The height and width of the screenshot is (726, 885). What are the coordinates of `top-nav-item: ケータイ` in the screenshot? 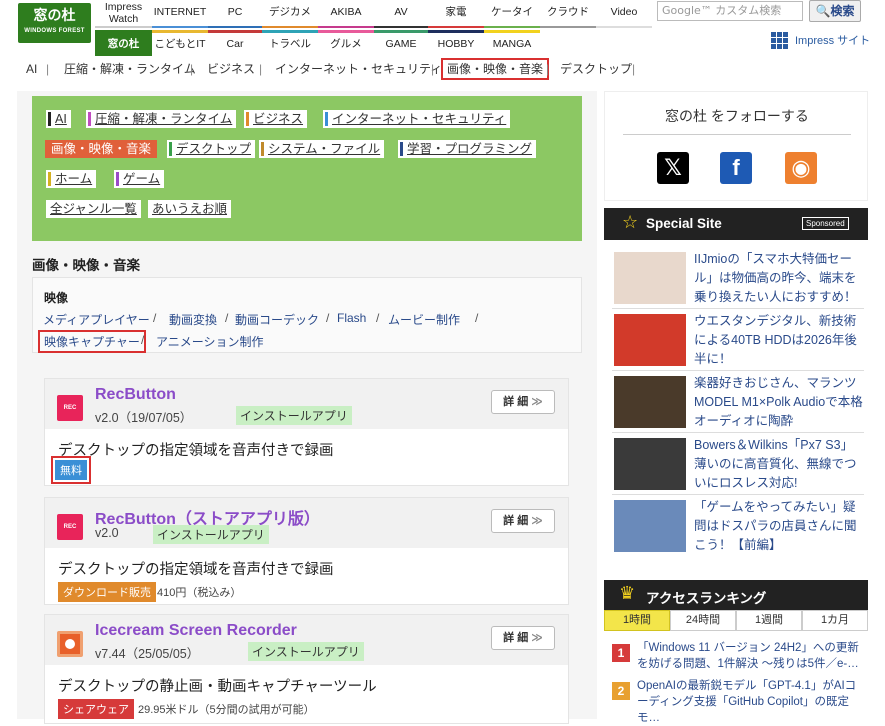 It's located at (512, 14).